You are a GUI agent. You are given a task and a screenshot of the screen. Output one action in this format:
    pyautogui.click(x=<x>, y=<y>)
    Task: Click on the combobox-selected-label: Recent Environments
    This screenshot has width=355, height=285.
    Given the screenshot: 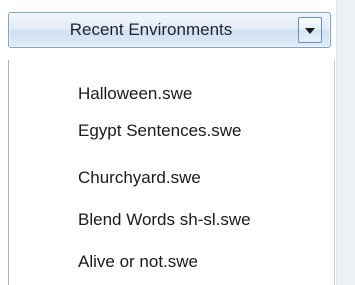 What is the action you would take?
    pyautogui.click(x=151, y=29)
    